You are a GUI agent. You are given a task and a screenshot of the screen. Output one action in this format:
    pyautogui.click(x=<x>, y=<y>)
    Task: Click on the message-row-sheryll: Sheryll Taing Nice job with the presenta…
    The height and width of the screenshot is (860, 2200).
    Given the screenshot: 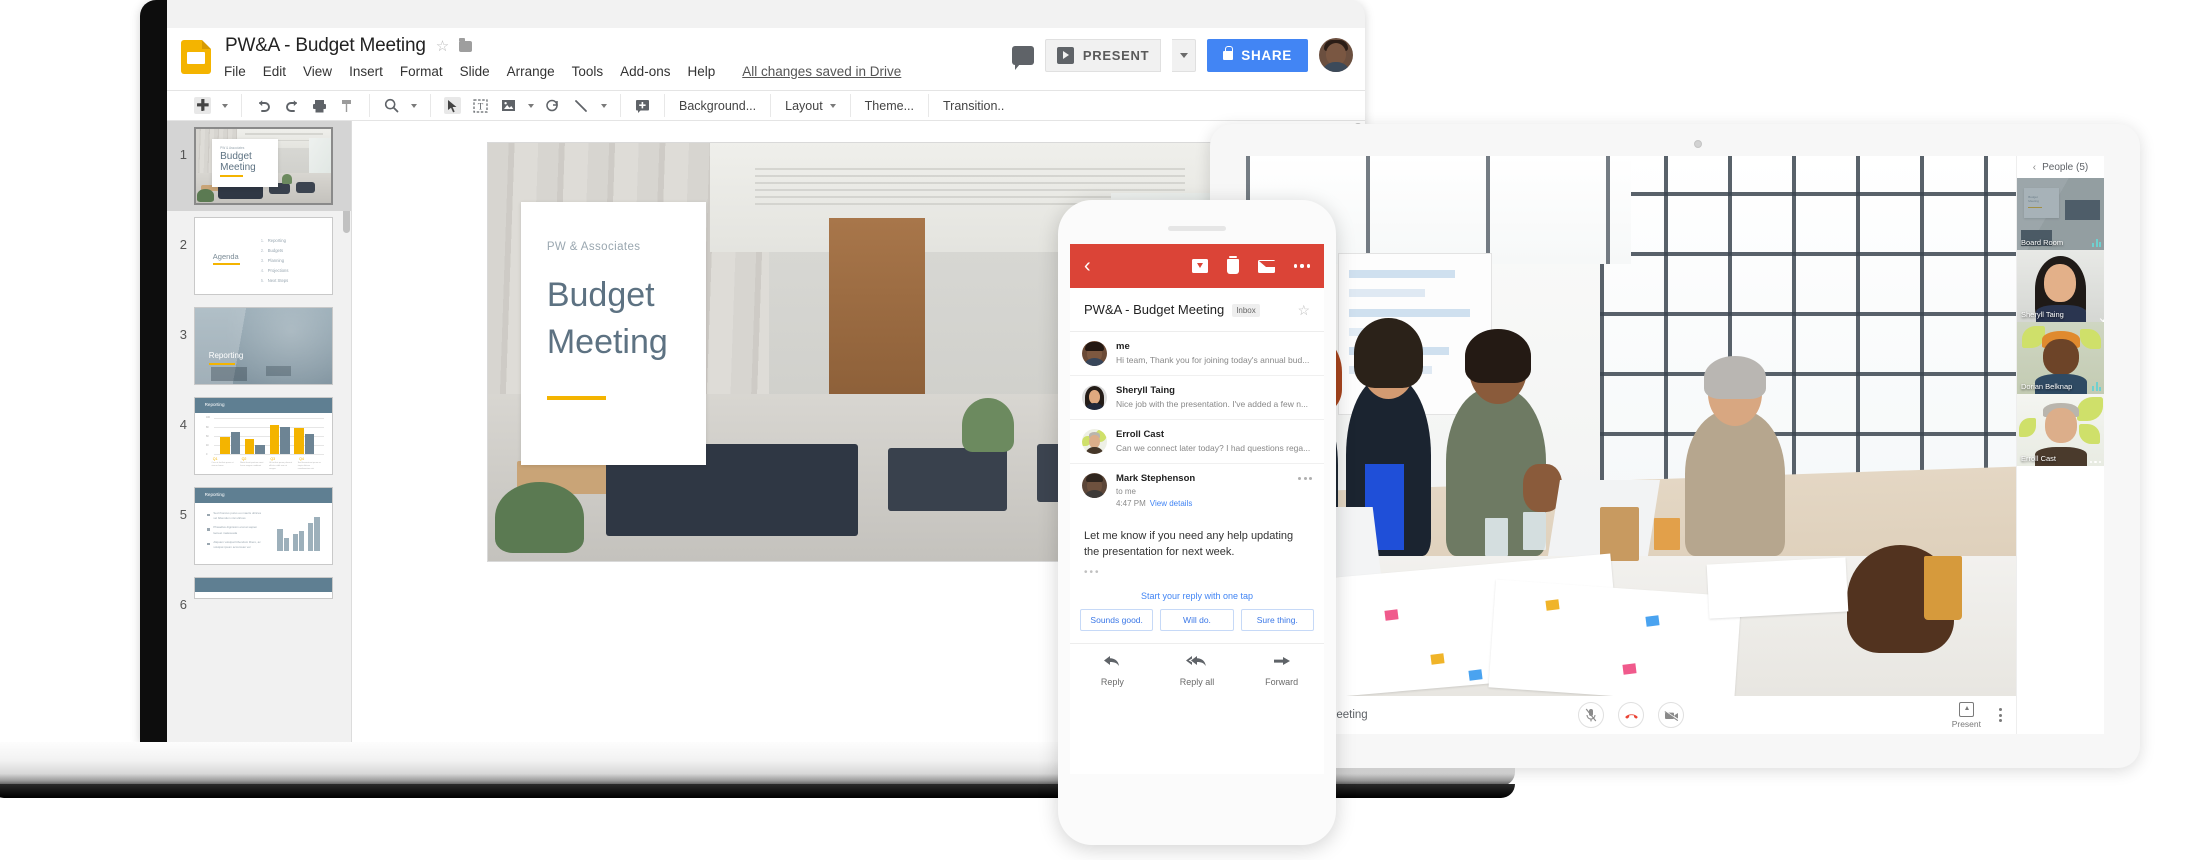 What is the action you would take?
    pyautogui.click(x=1197, y=398)
    